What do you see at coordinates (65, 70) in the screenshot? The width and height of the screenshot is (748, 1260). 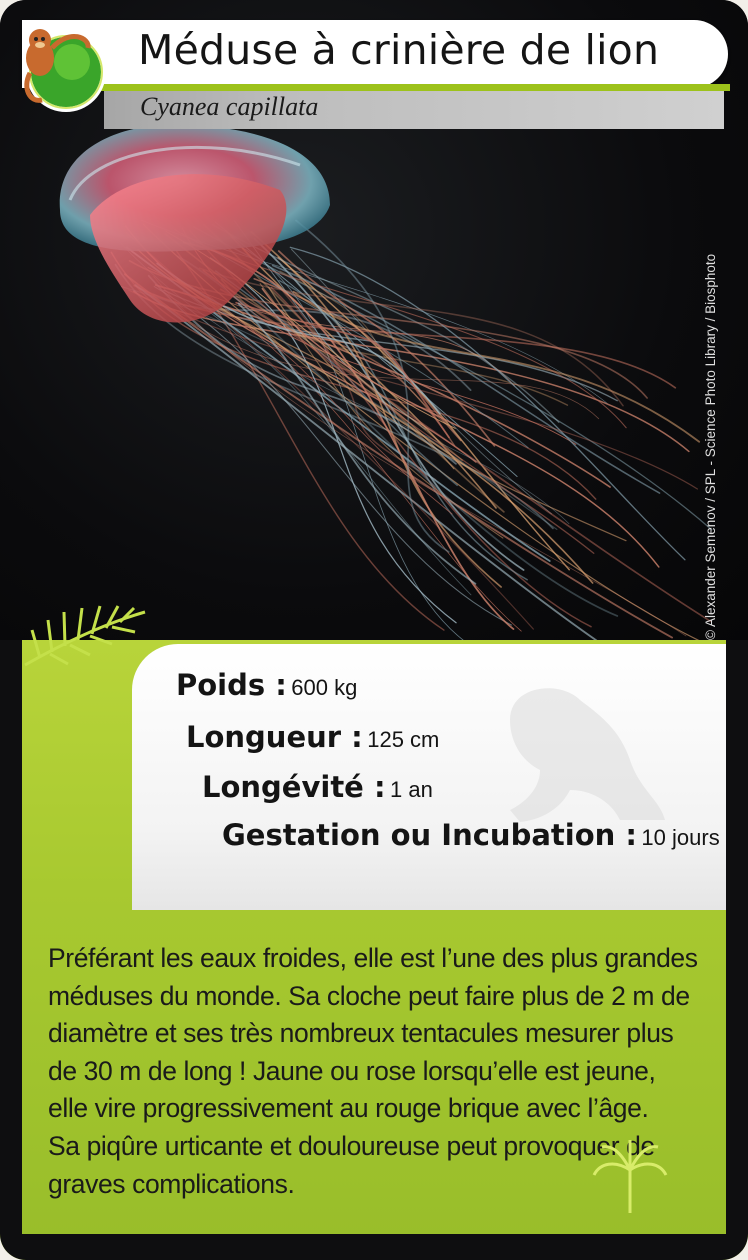 I see `monkey-globe-icon` at bounding box center [65, 70].